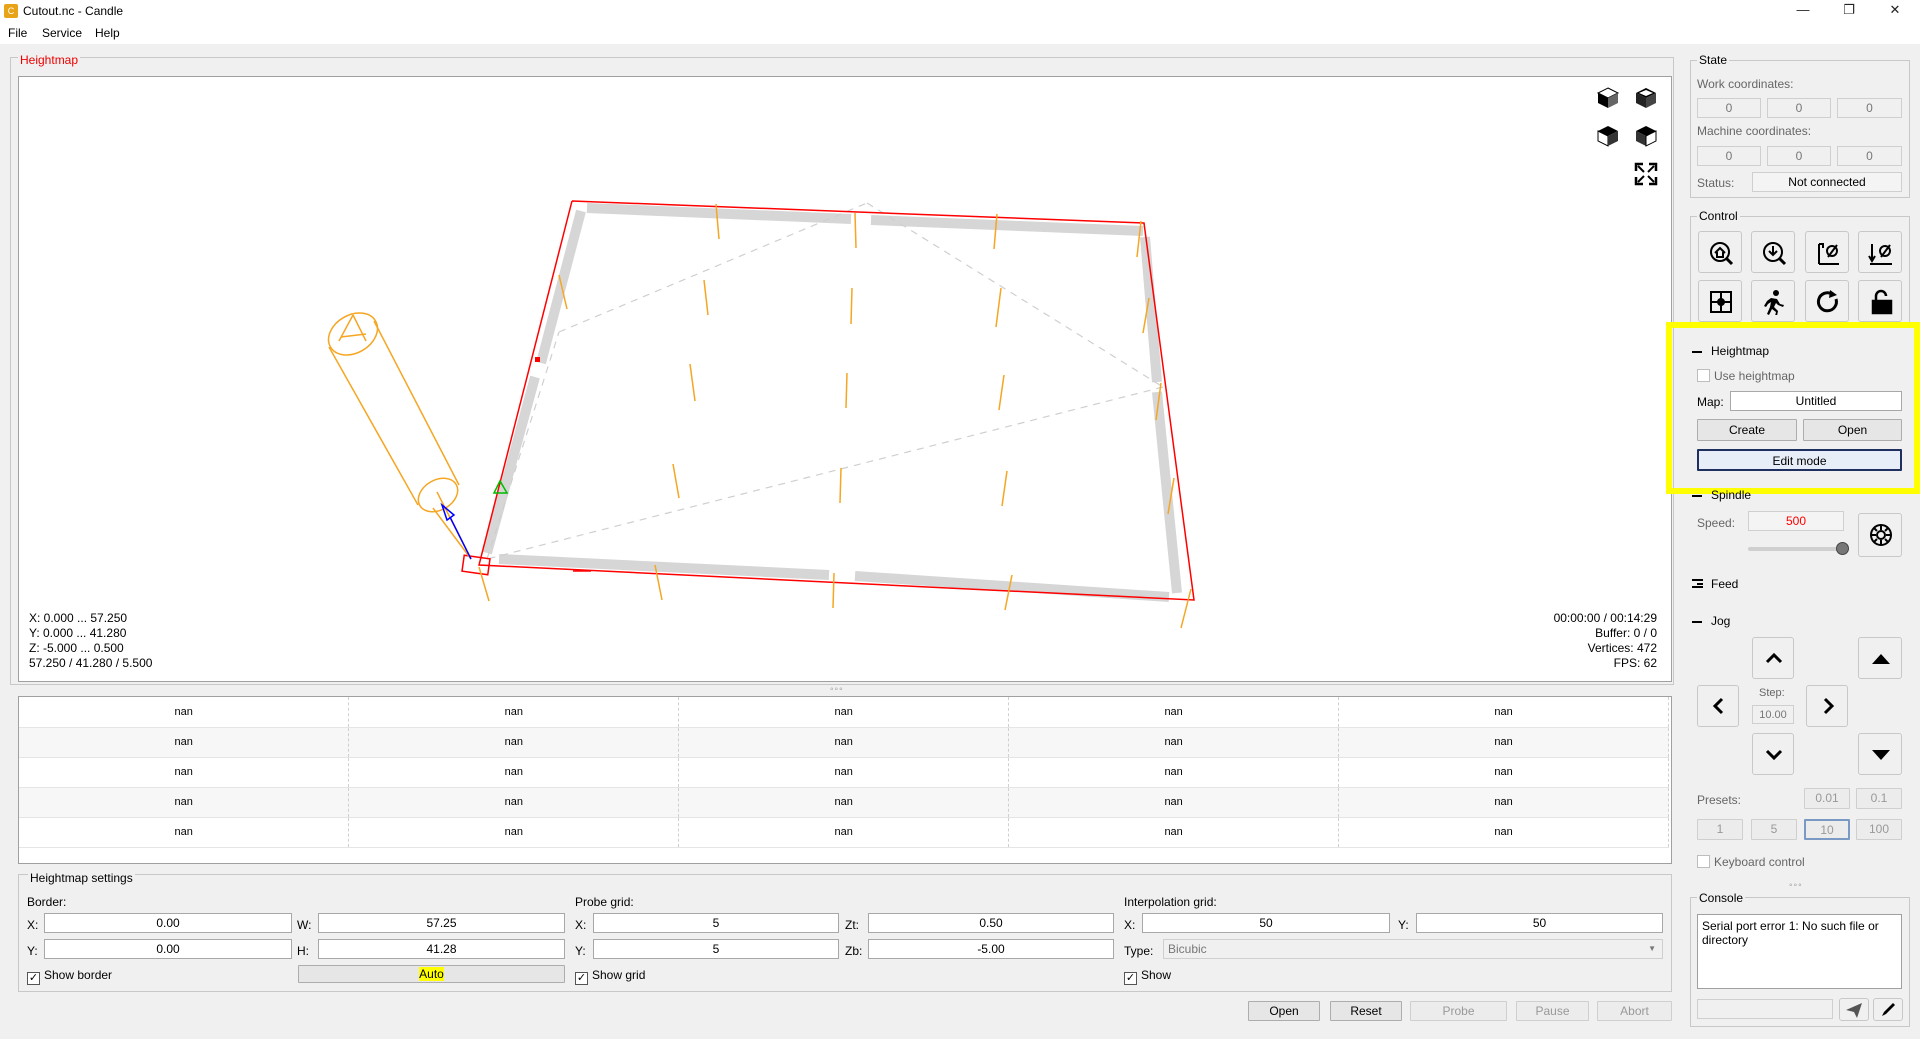 The height and width of the screenshot is (1039, 1920). Describe the element at coordinates (1747, 430) in the screenshot. I see `create-button: Create` at that location.